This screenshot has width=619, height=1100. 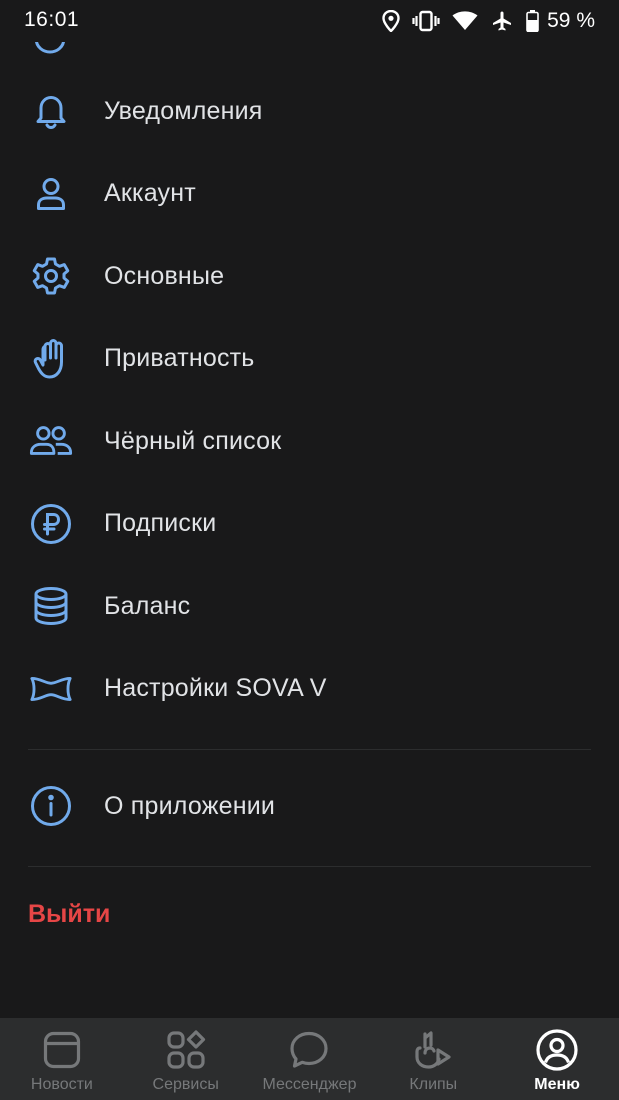 What do you see at coordinates (433, 1050) in the screenshot?
I see `clips-icon` at bounding box center [433, 1050].